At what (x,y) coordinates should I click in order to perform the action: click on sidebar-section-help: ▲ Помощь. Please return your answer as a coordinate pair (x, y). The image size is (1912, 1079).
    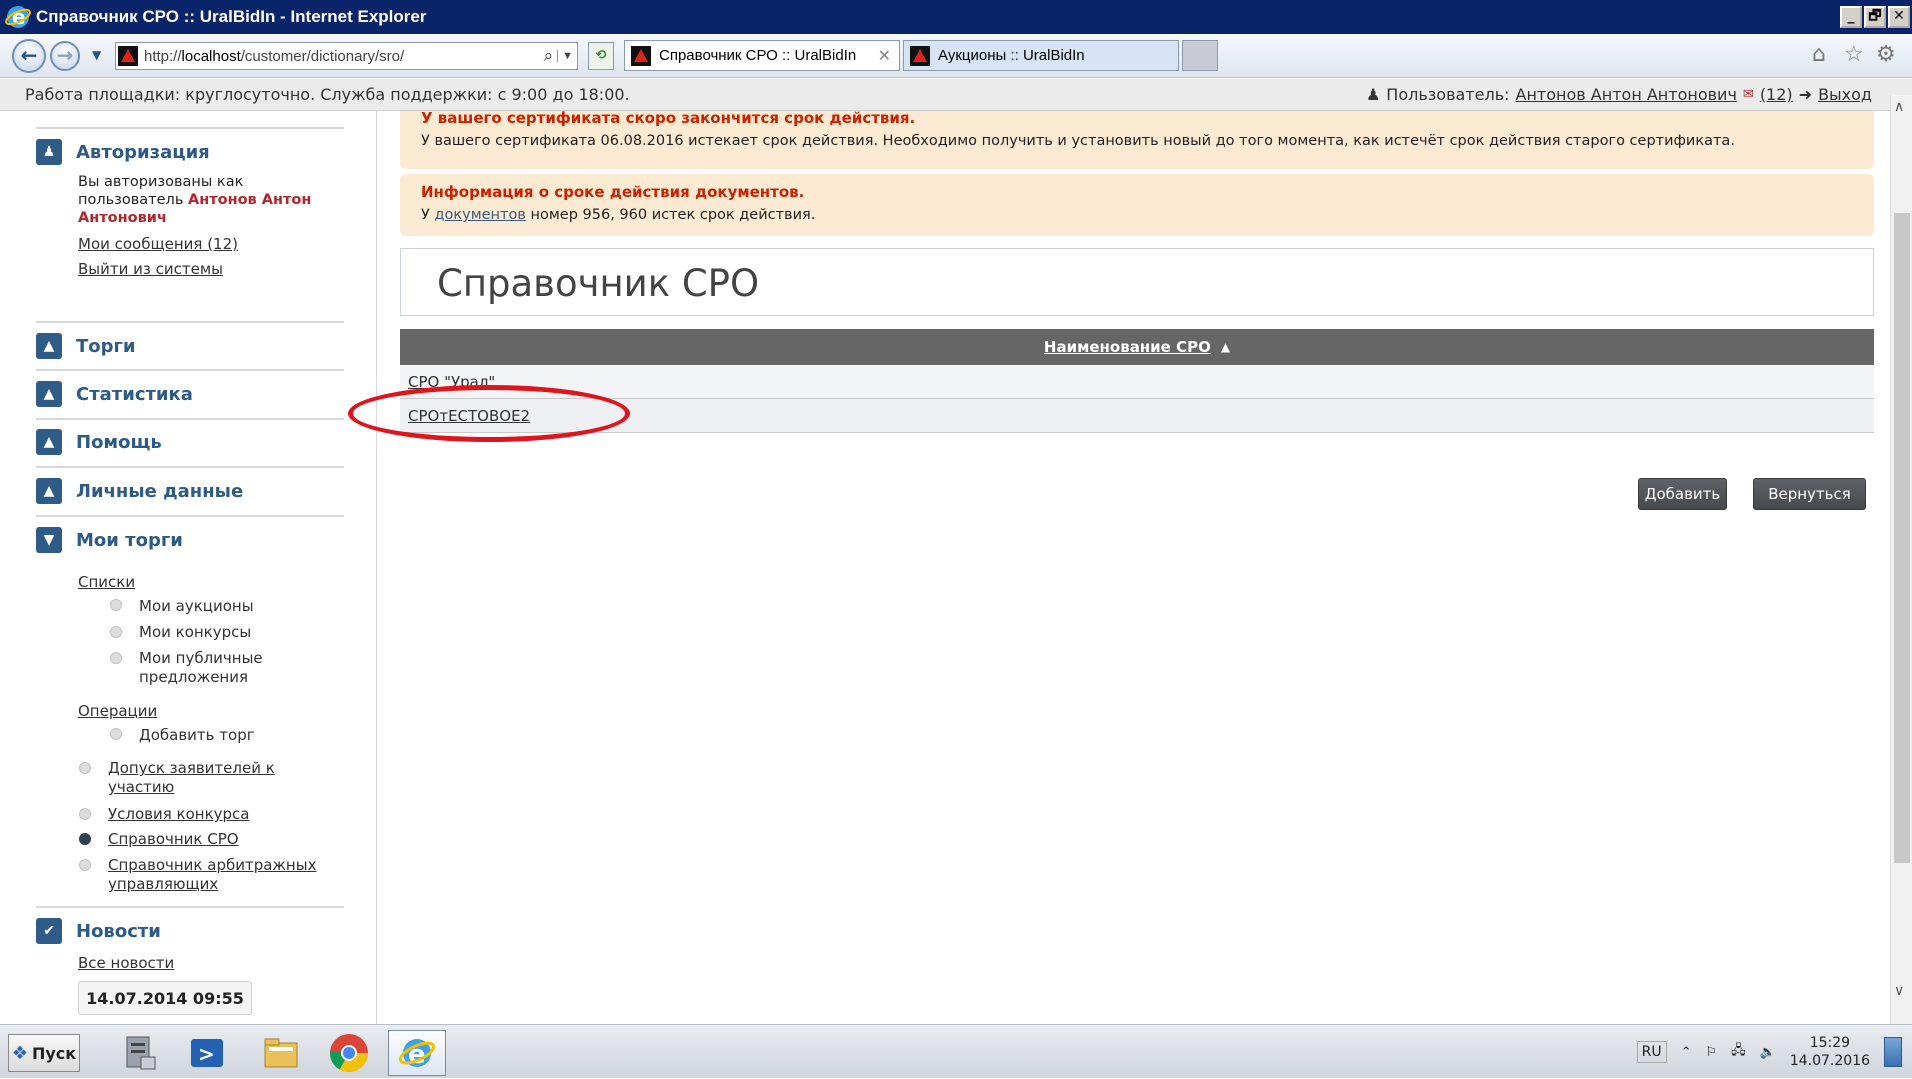
    Looking at the image, I should click on (99, 442).